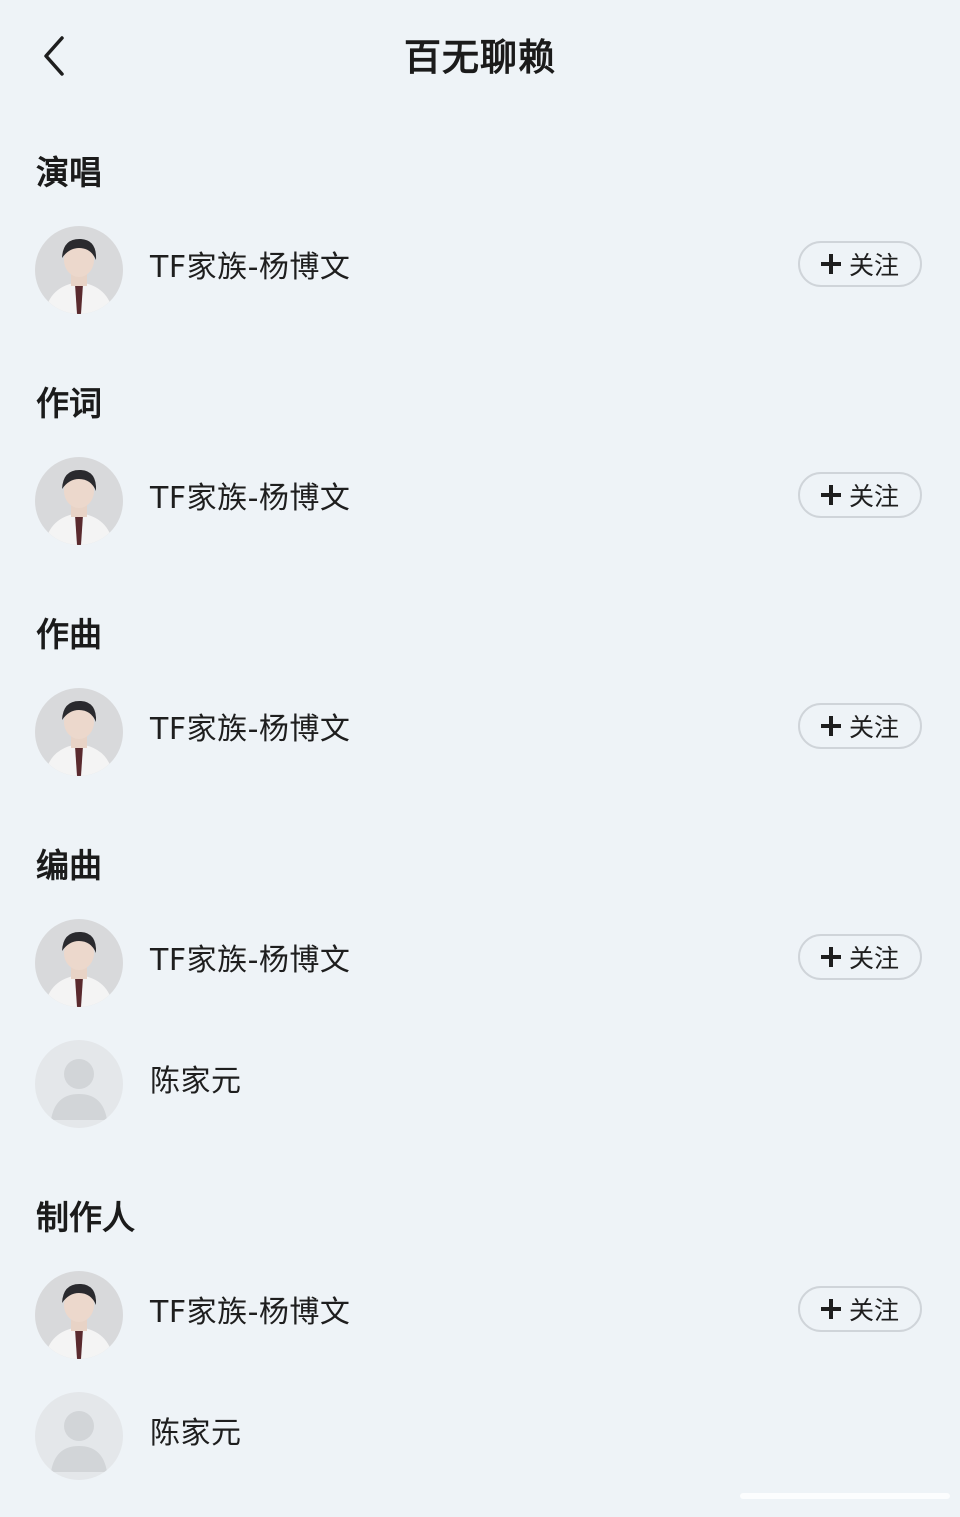  I want to click on watermark, so click(845, 1496).